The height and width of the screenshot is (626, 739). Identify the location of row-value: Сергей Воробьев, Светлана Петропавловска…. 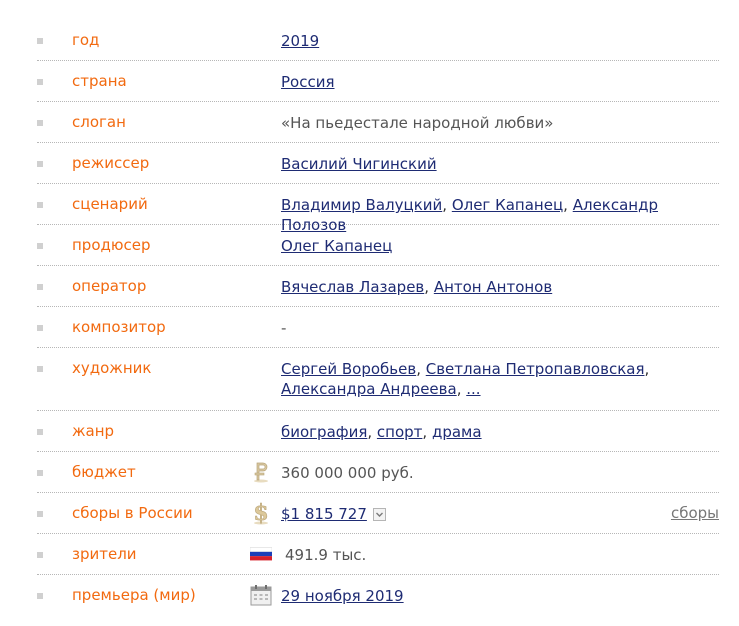
(465, 379).